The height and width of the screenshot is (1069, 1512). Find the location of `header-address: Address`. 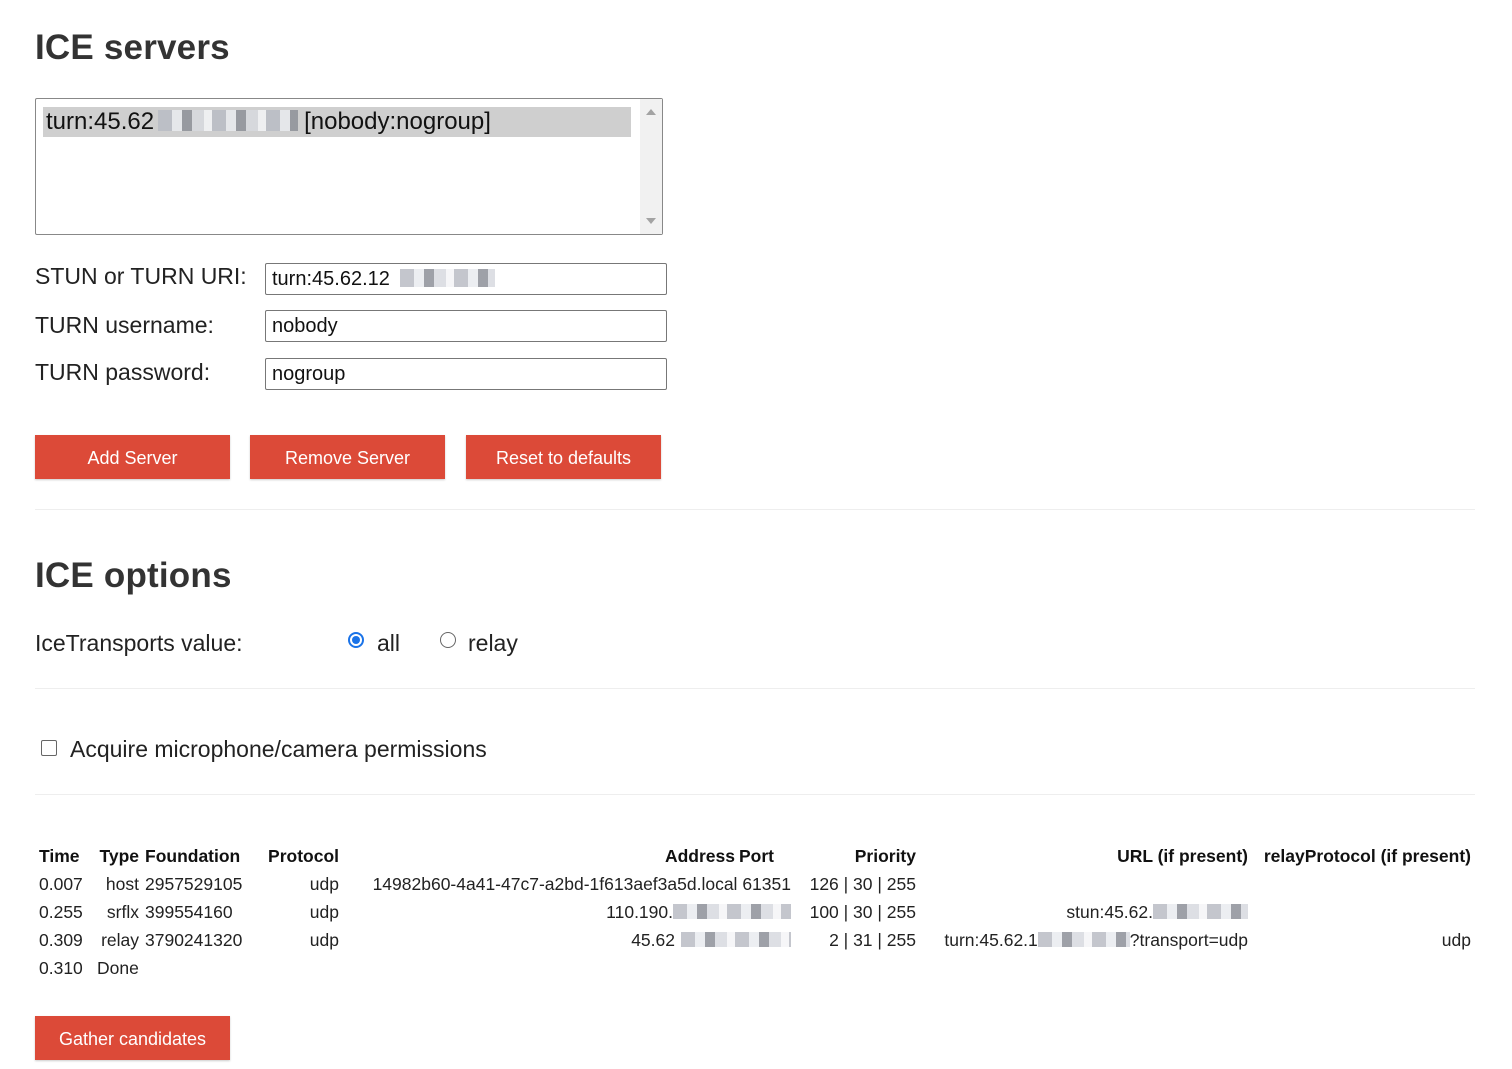

header-address: Address is located at coordinates (699, 855).